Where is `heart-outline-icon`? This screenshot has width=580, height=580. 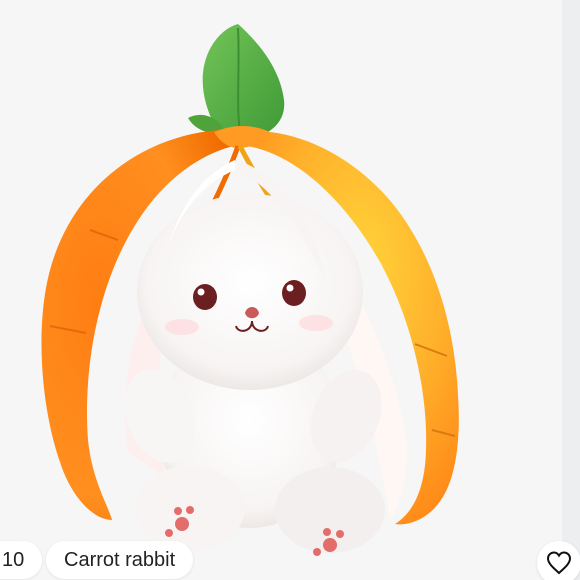 heart-outline-icon is located at coordinates (559, 563).